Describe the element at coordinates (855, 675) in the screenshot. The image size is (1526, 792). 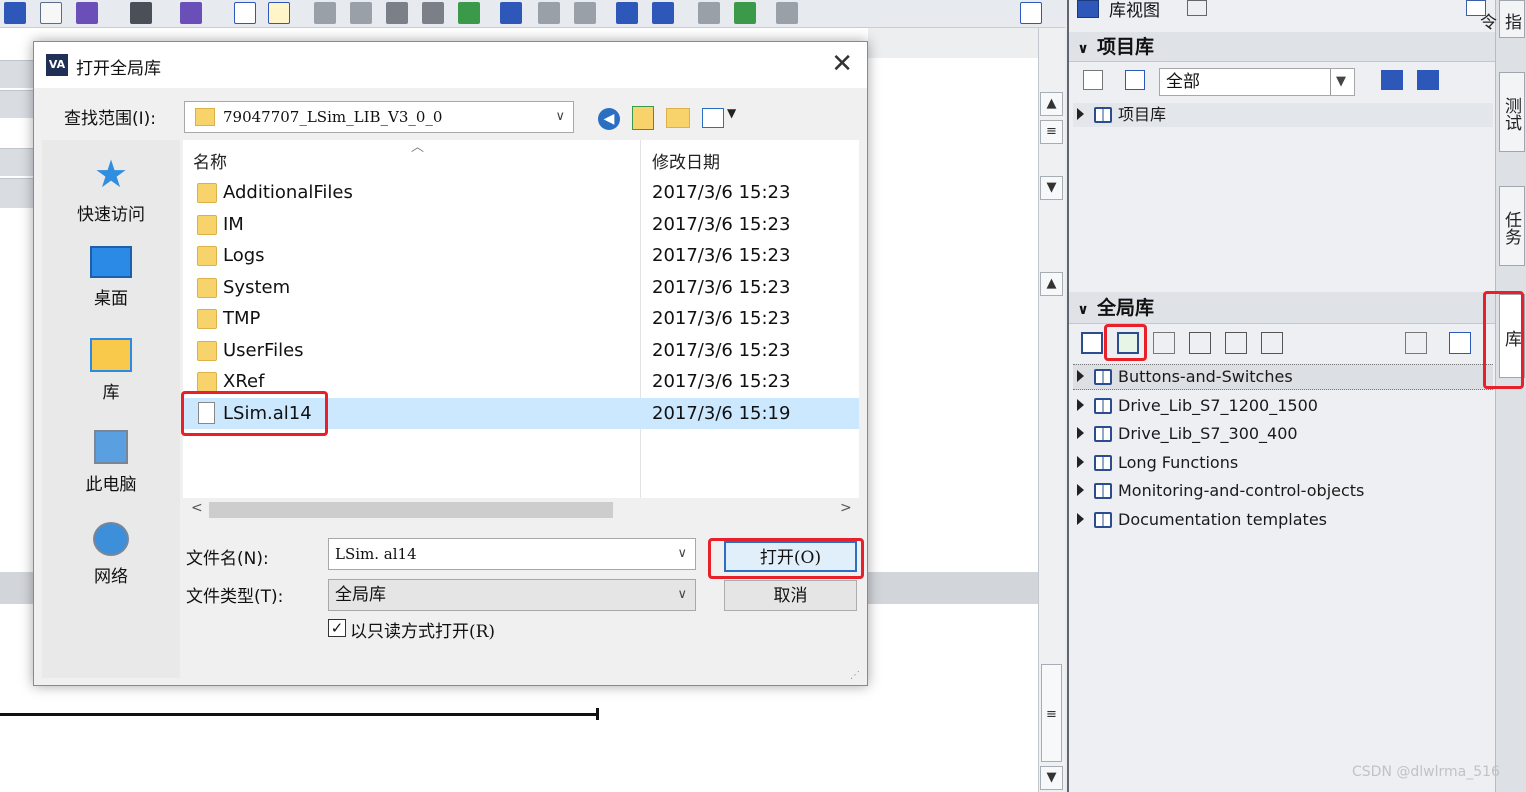
I see `resize-grip-icon: ⋰` at that location.